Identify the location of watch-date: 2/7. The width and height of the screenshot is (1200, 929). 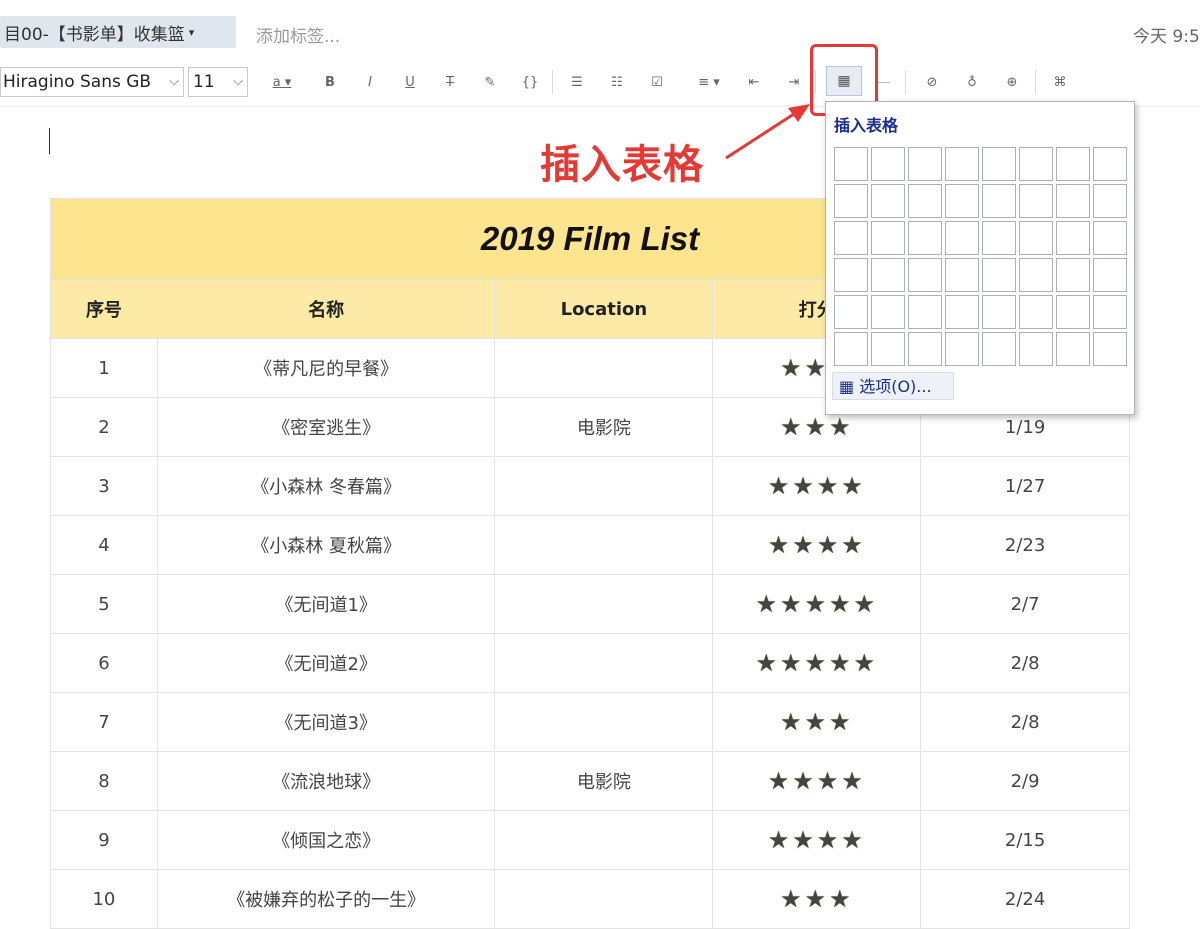
(1025, 604).